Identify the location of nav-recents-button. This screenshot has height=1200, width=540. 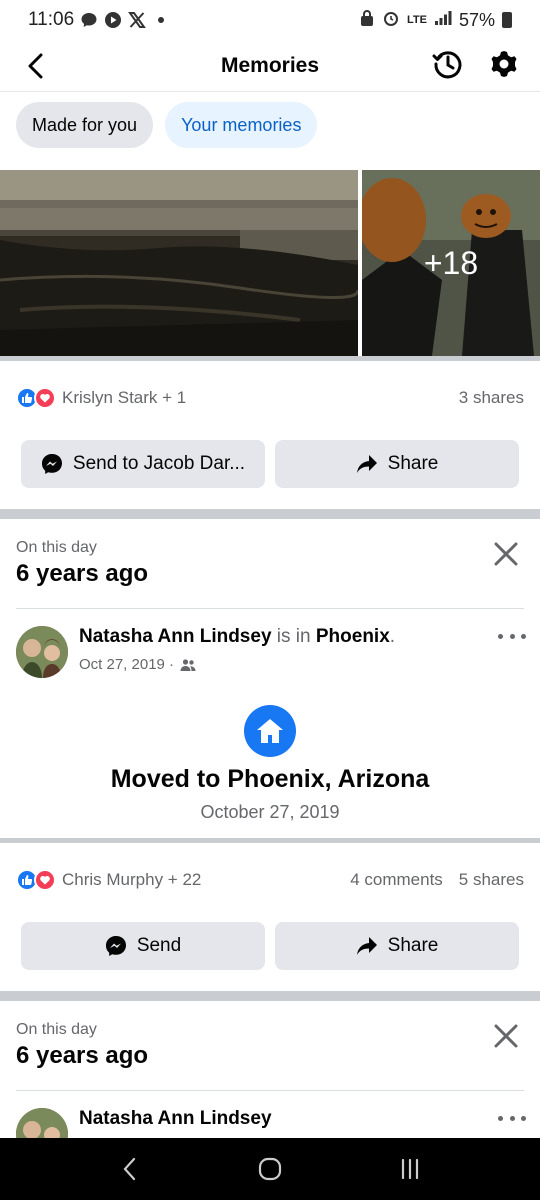
(410, 1169).